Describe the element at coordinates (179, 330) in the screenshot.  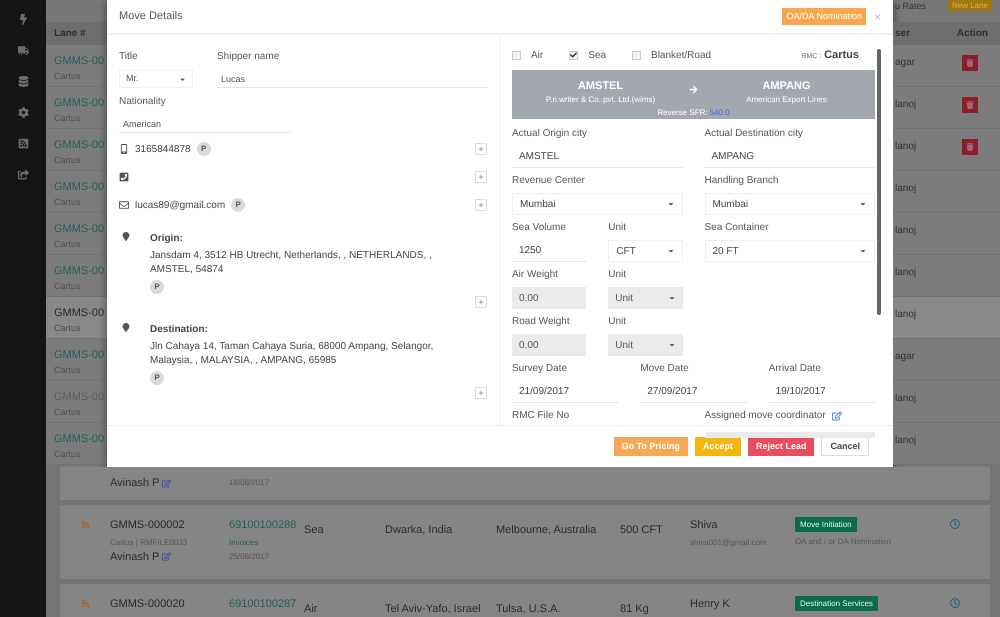
I see `address-label: Destination:` at that location.